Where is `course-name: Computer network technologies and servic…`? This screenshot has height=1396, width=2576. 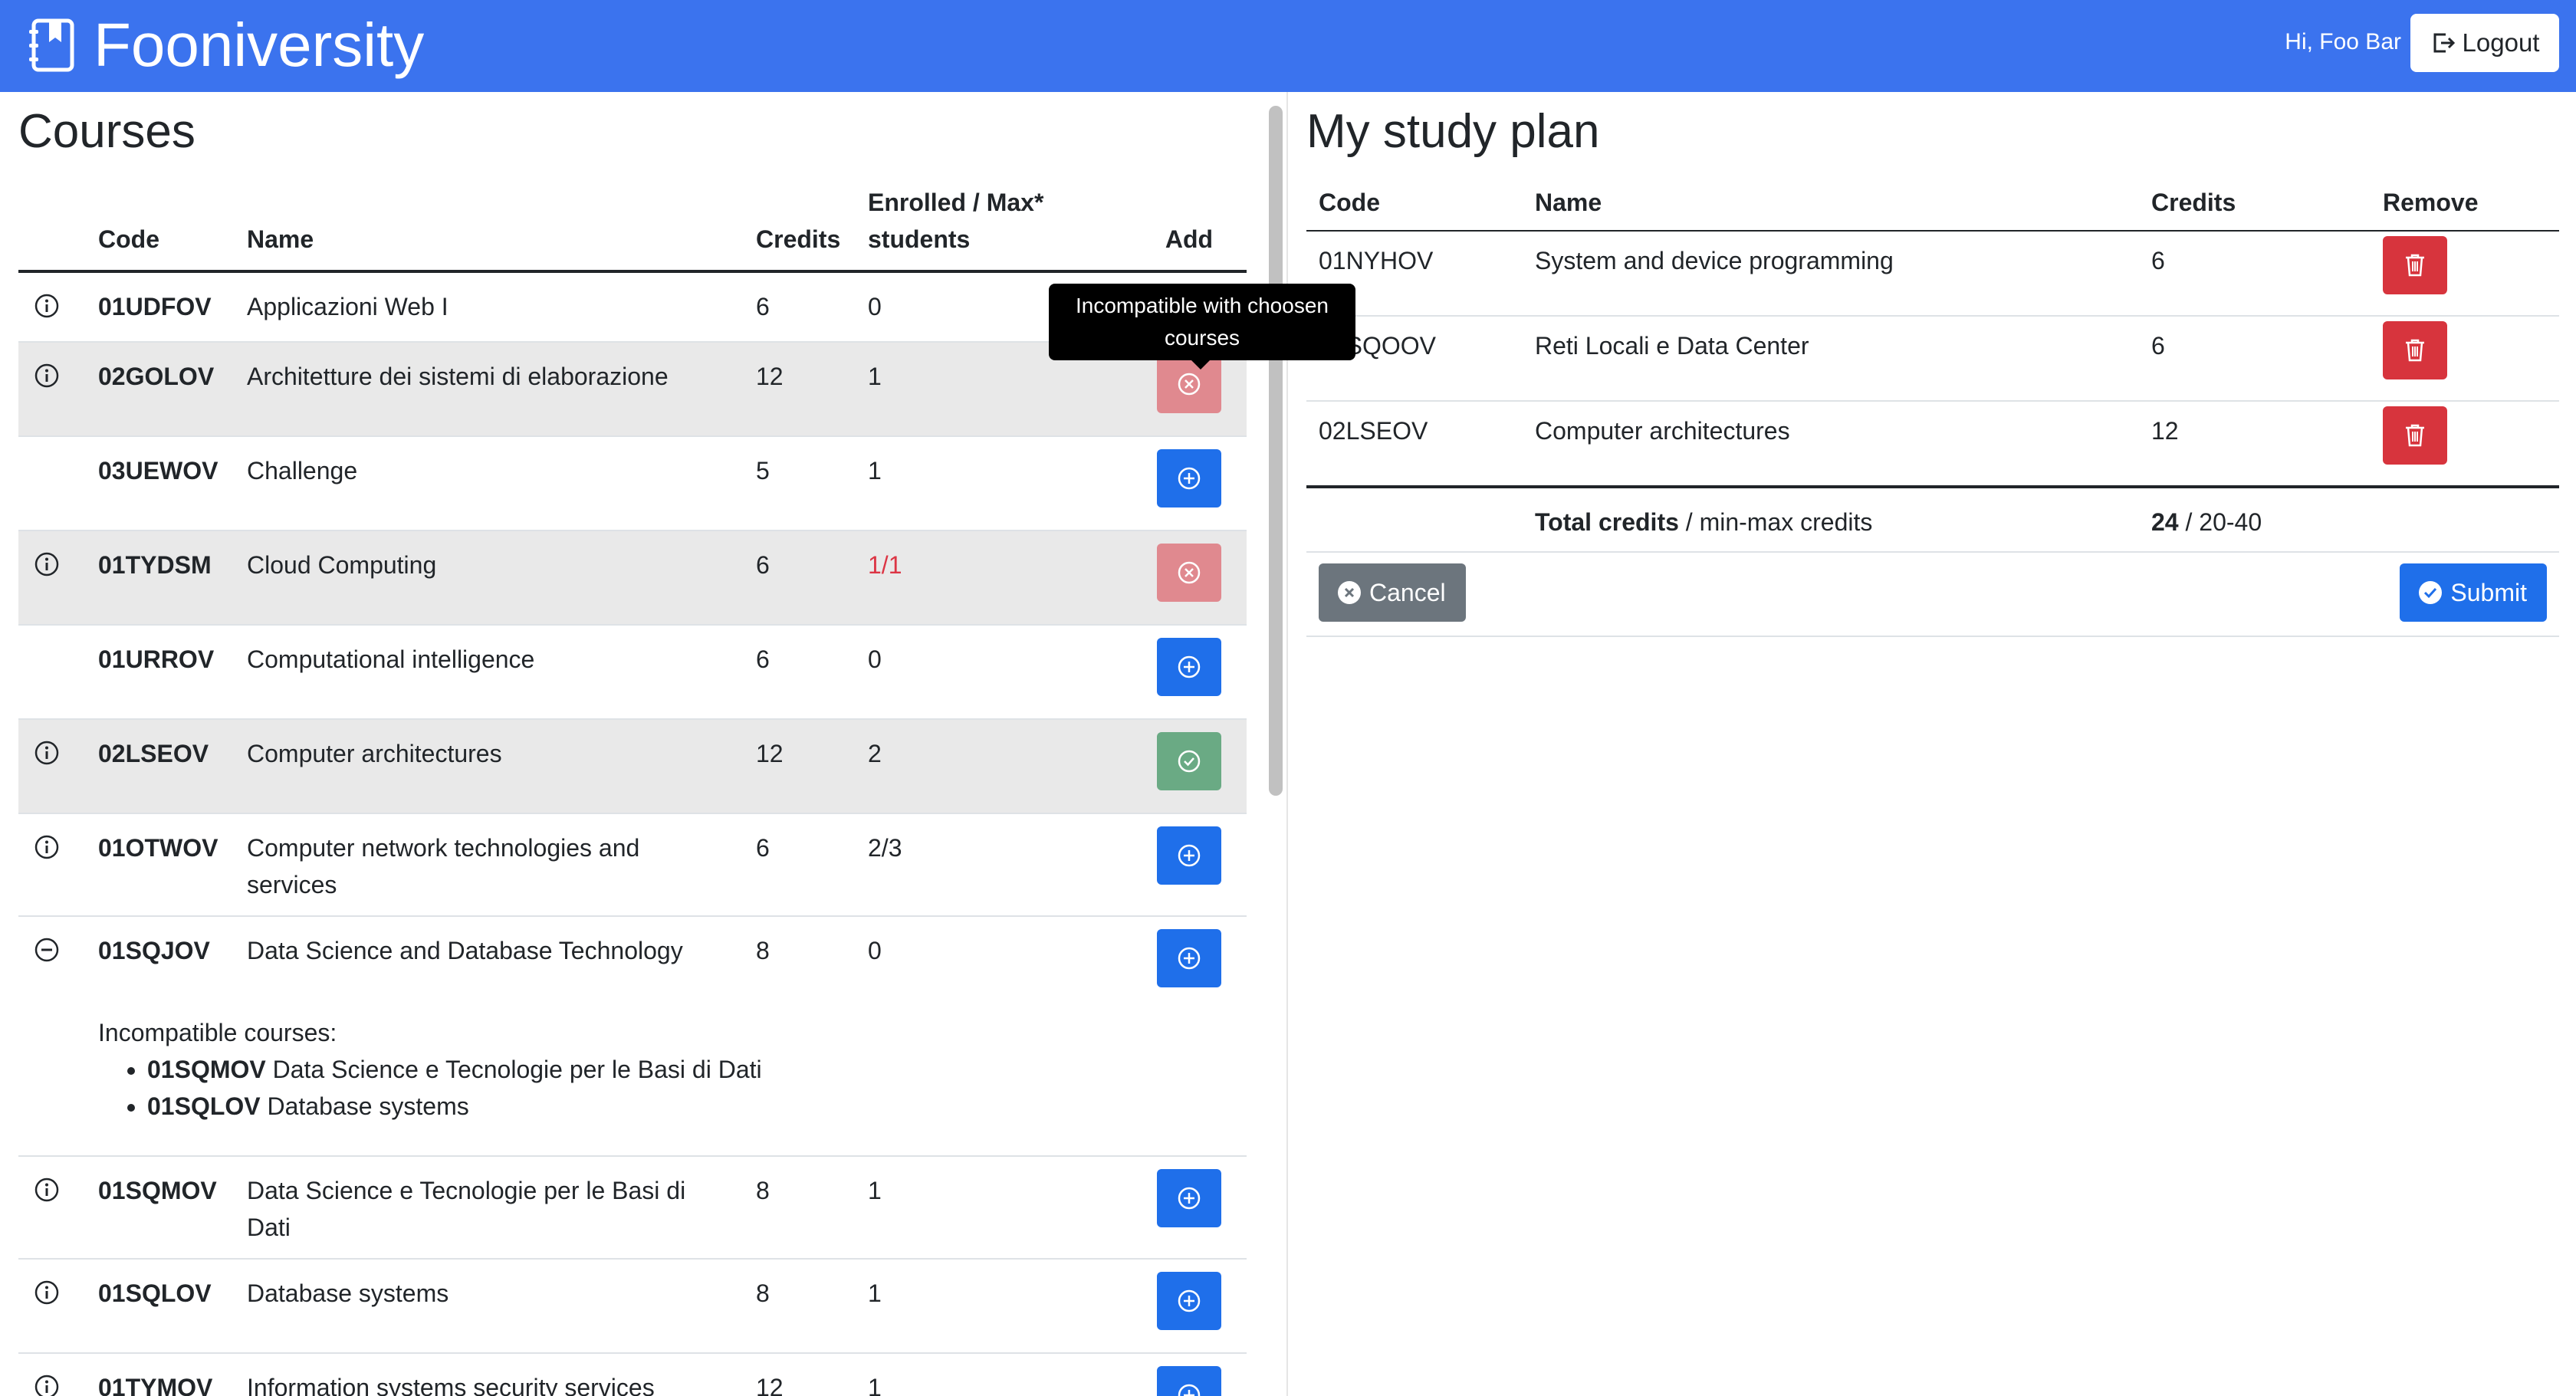 course-name: Computer network technologies and servic… is located at coordinates (444, 866).